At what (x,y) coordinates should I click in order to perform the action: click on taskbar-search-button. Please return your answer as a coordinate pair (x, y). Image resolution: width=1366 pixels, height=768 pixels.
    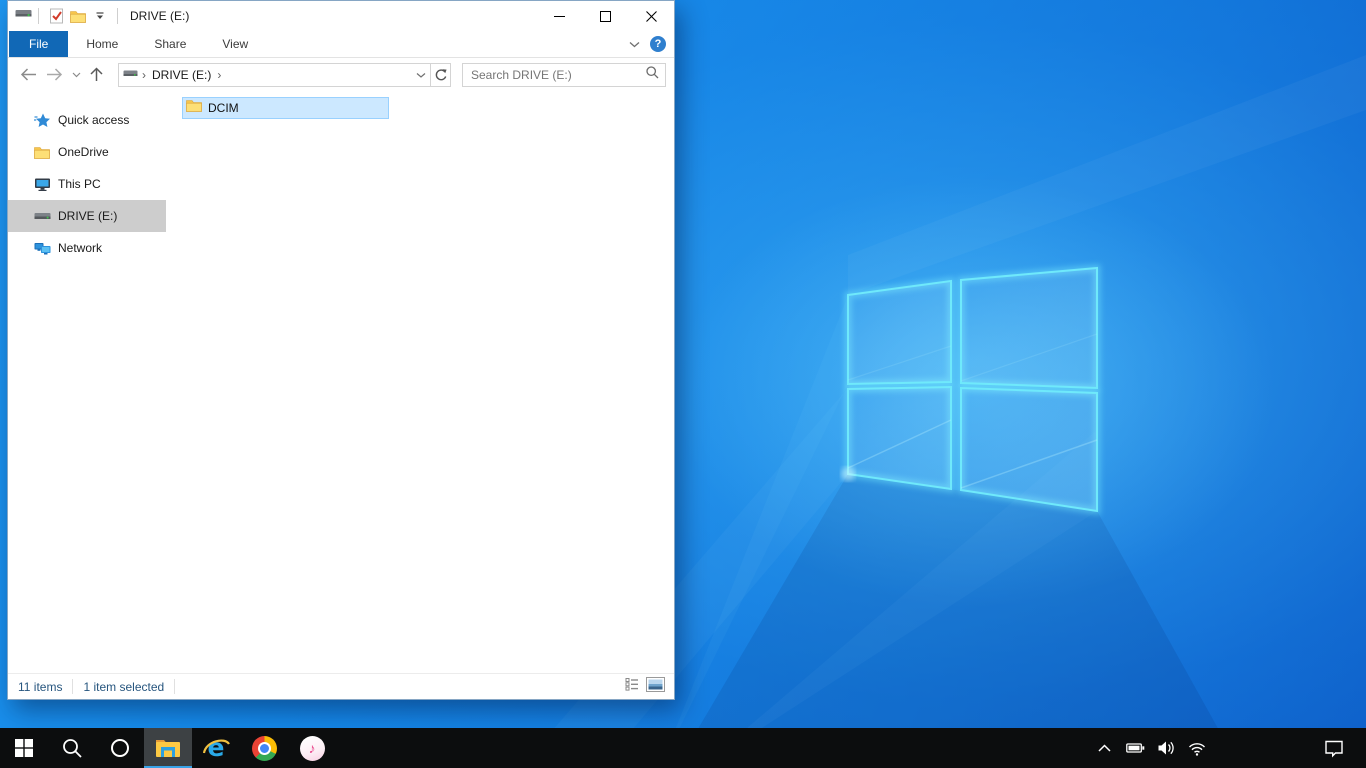
    Looking at the image, I should click on (72, 748).